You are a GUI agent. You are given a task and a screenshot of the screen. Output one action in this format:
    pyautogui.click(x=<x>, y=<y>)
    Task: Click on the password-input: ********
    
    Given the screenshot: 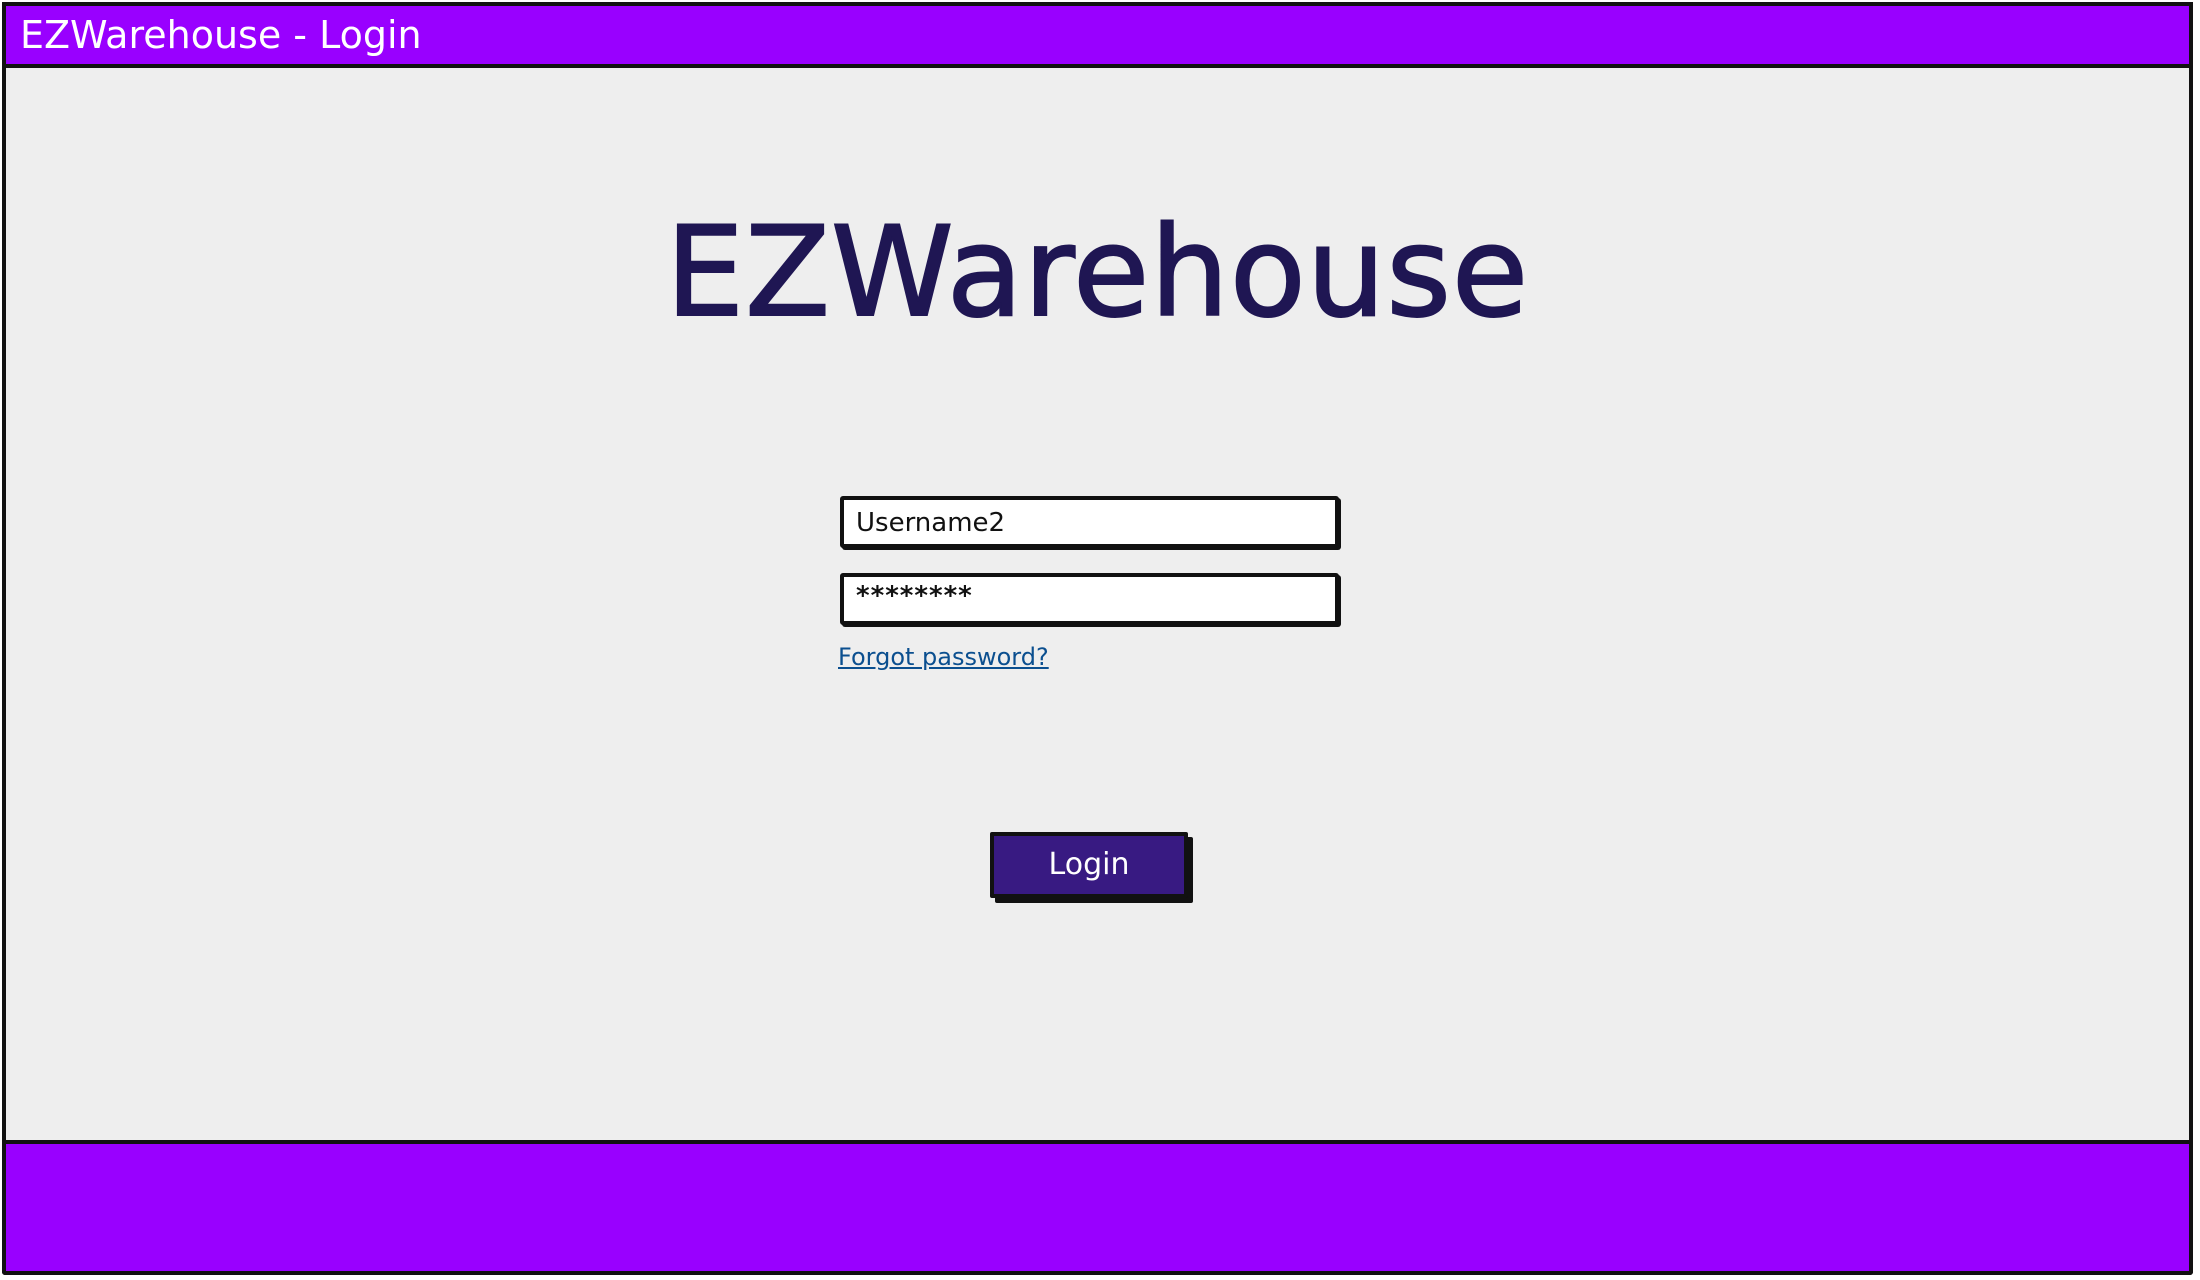 What is the action you would take?
    pyautogui.click(x=1089, y=599)
    